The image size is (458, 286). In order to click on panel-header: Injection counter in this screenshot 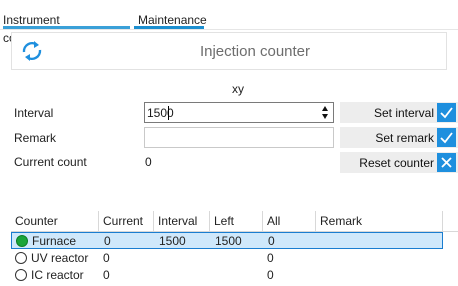, I will do `click(229, 51)`.